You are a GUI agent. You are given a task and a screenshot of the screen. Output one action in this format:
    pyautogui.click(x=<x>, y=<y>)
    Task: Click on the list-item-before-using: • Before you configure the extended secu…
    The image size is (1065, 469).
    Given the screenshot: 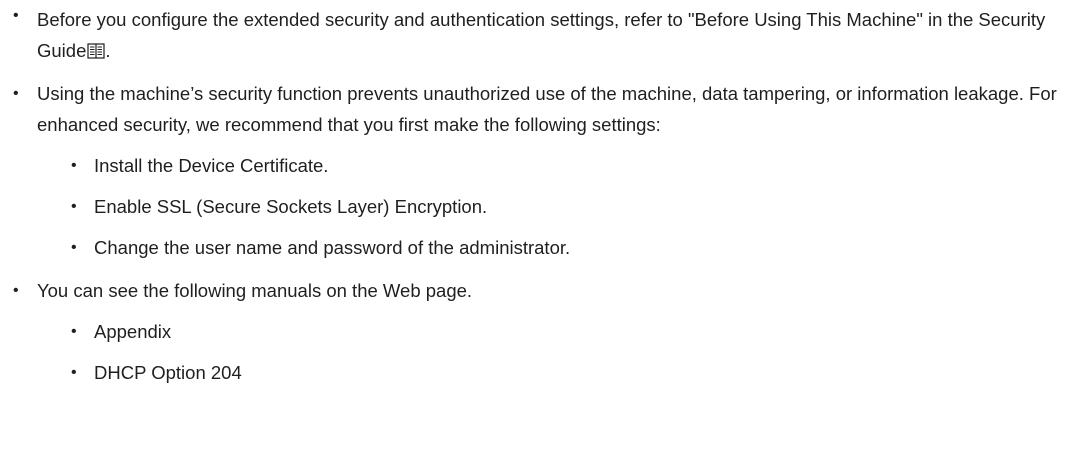 What is the action you would take?
    pyautogui.click(x=532, y=33)
    